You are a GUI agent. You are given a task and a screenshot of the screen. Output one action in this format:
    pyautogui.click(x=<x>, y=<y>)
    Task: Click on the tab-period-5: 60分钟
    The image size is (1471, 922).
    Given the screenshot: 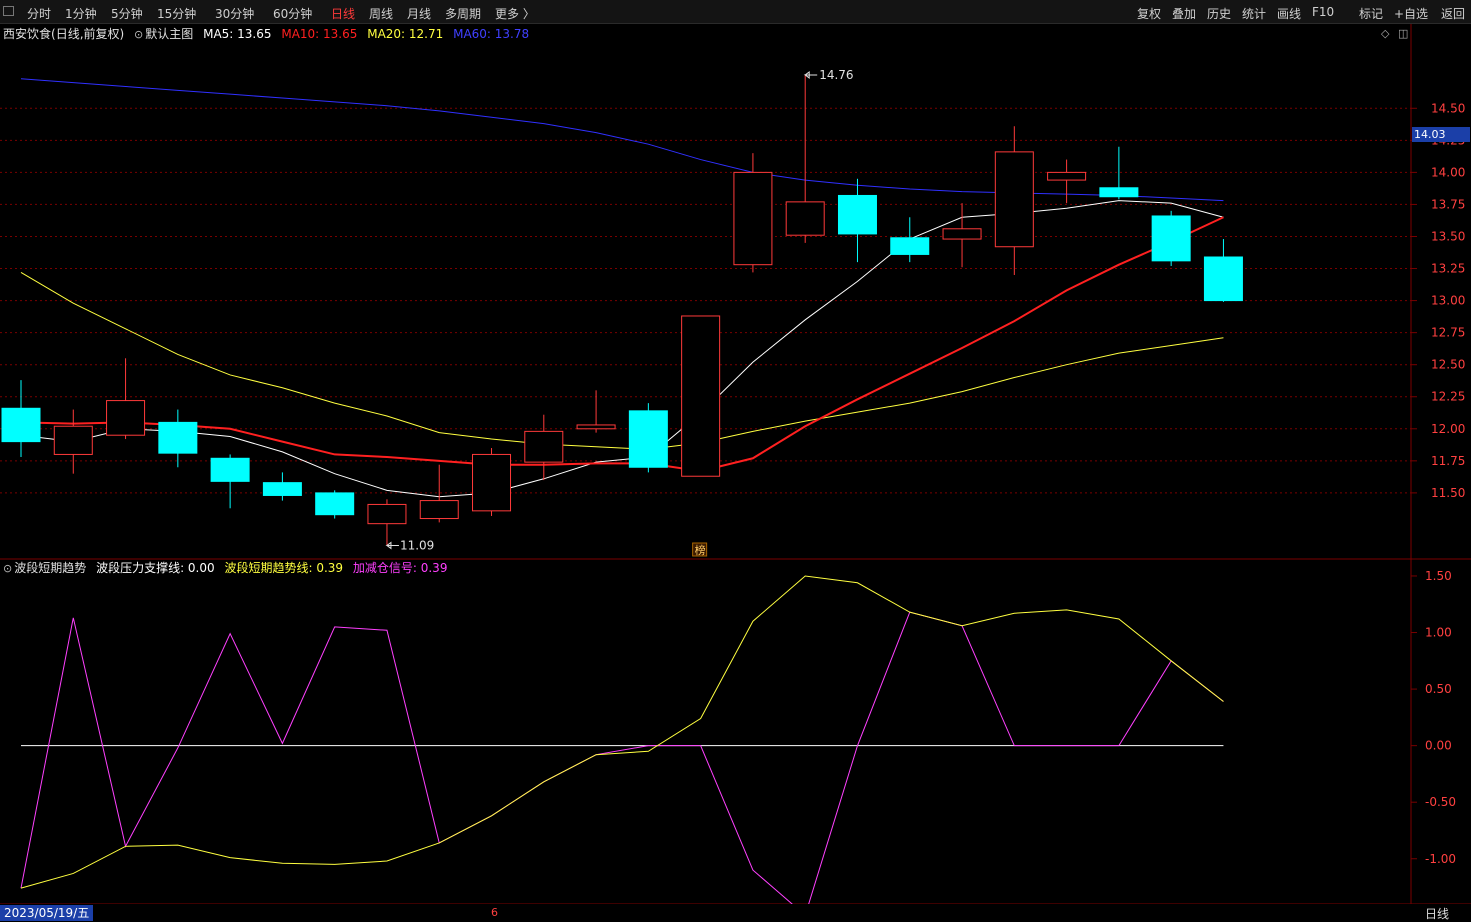 What is the action you would take?
    pyautogui.click(x=292, y=13)
    